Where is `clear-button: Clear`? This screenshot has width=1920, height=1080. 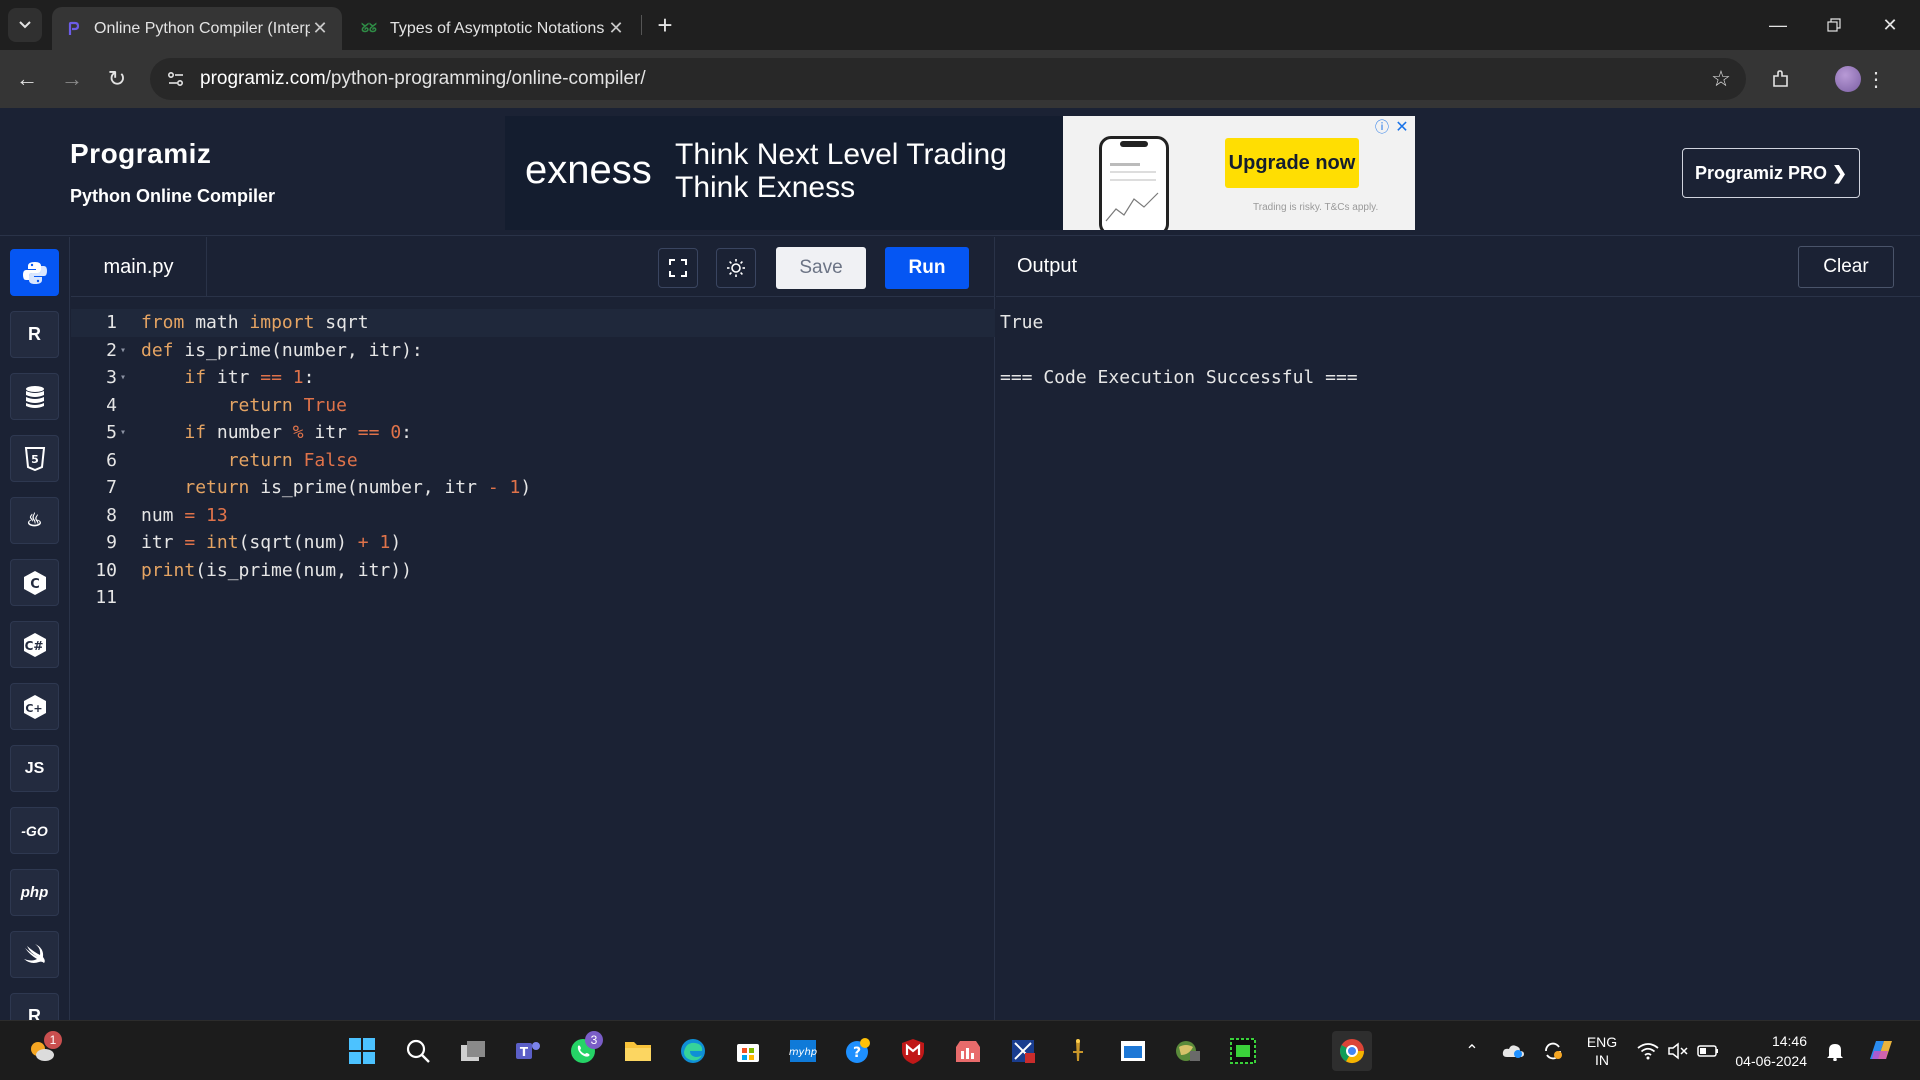 clear-button: Clear is located at coordinates (1846, 267).